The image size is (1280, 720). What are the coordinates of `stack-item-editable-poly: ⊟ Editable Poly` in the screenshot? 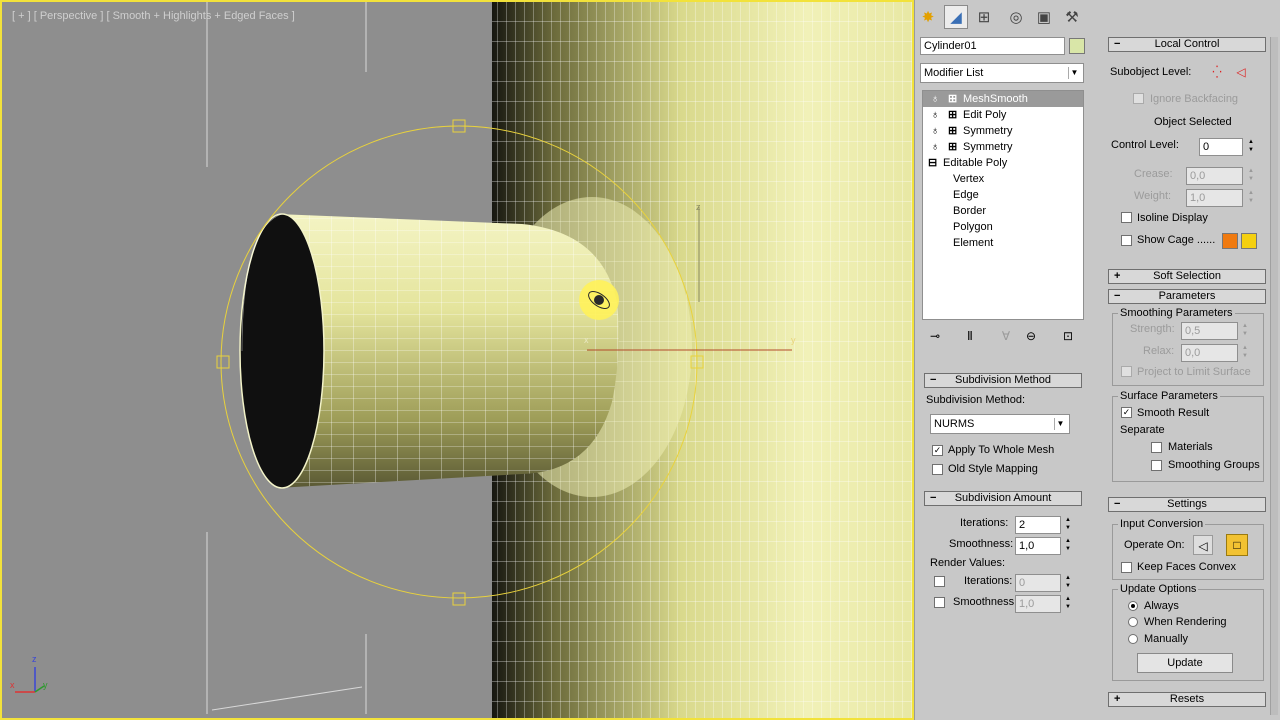 It's located at (1003, 163).